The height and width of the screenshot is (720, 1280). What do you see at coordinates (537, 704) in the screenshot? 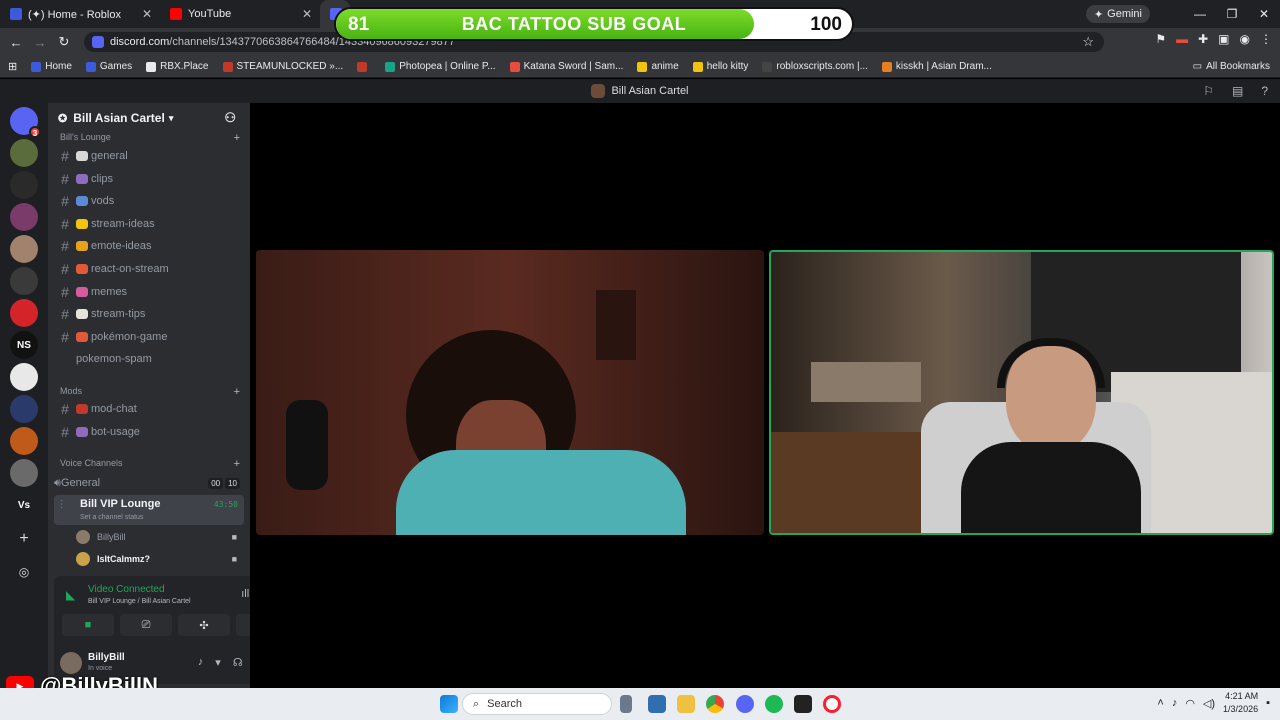
I see `taskbar-search: ⌕ Search` at bounding box center [537, 704].